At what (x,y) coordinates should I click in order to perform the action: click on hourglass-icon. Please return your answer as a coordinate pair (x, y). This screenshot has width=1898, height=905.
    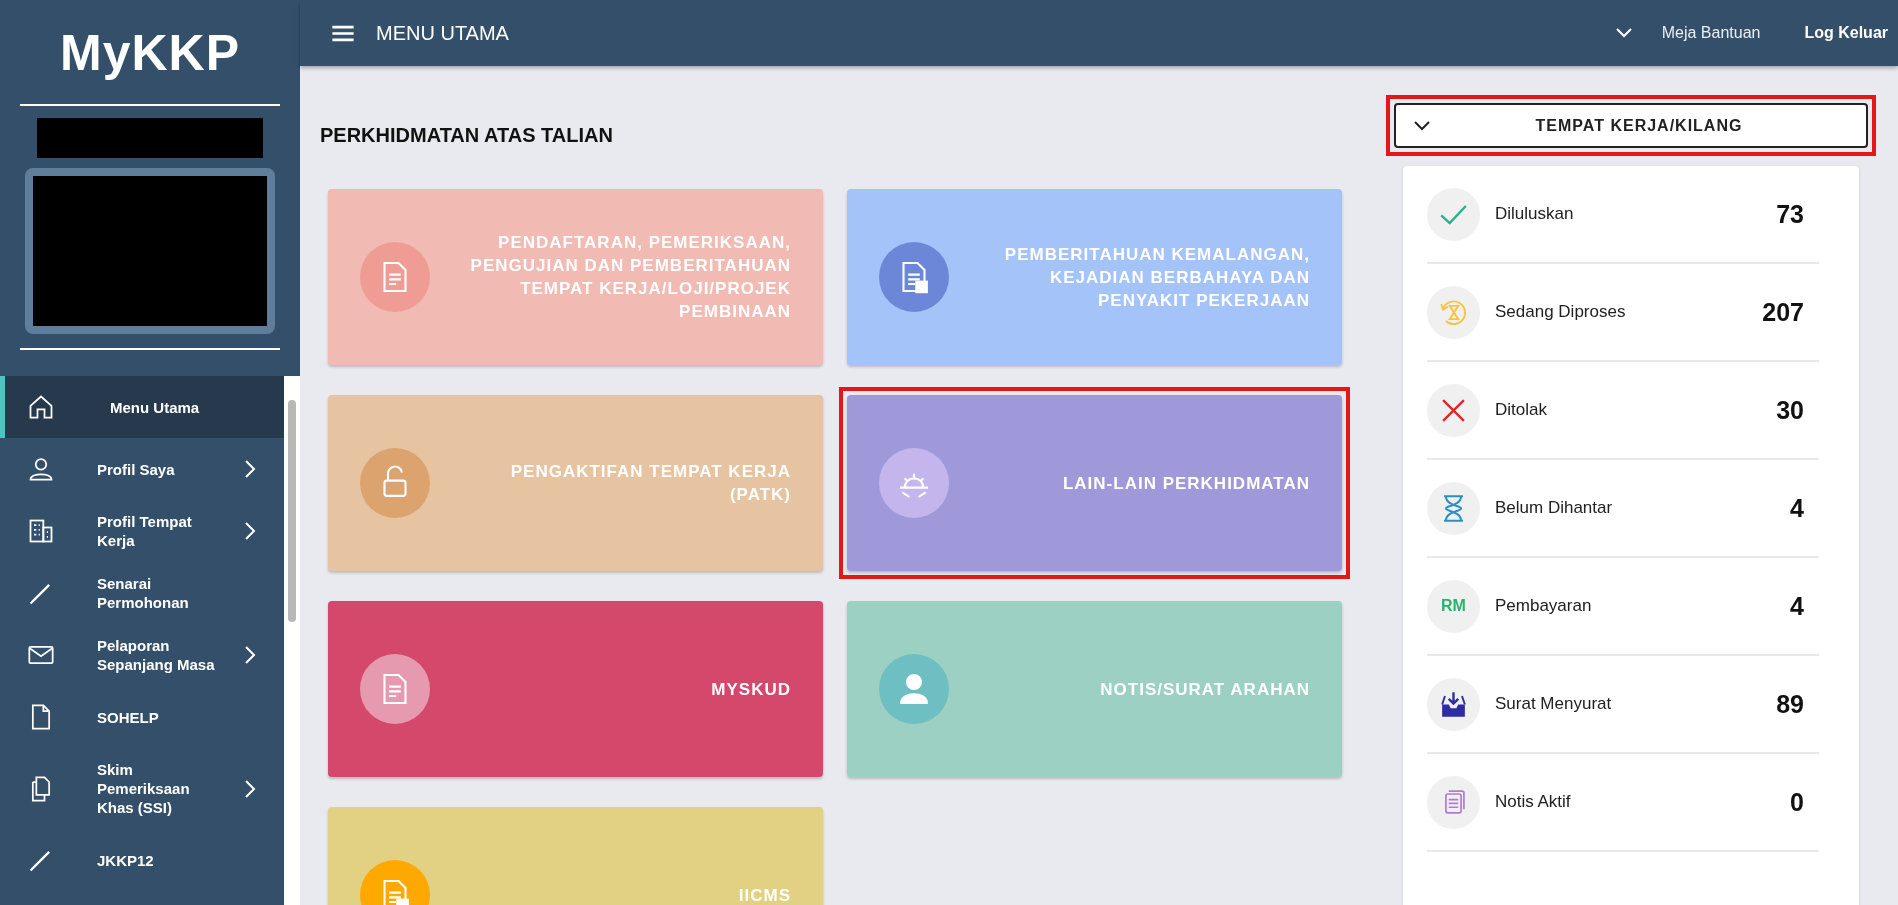
    Looking at the image, I should click on (1453, 508).